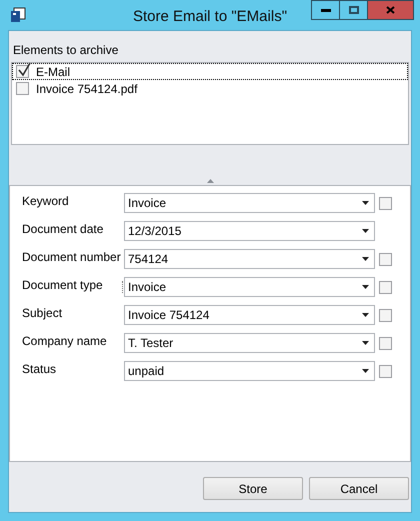  What do you see at coordinates (151, 343) in the screenshot?
I see `combo-value: T. Tester` at bounding box center [151, 343].